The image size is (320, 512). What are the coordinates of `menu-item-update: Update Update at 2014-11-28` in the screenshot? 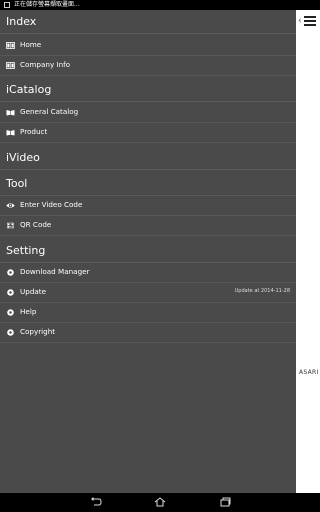 It's located at (148, 293).